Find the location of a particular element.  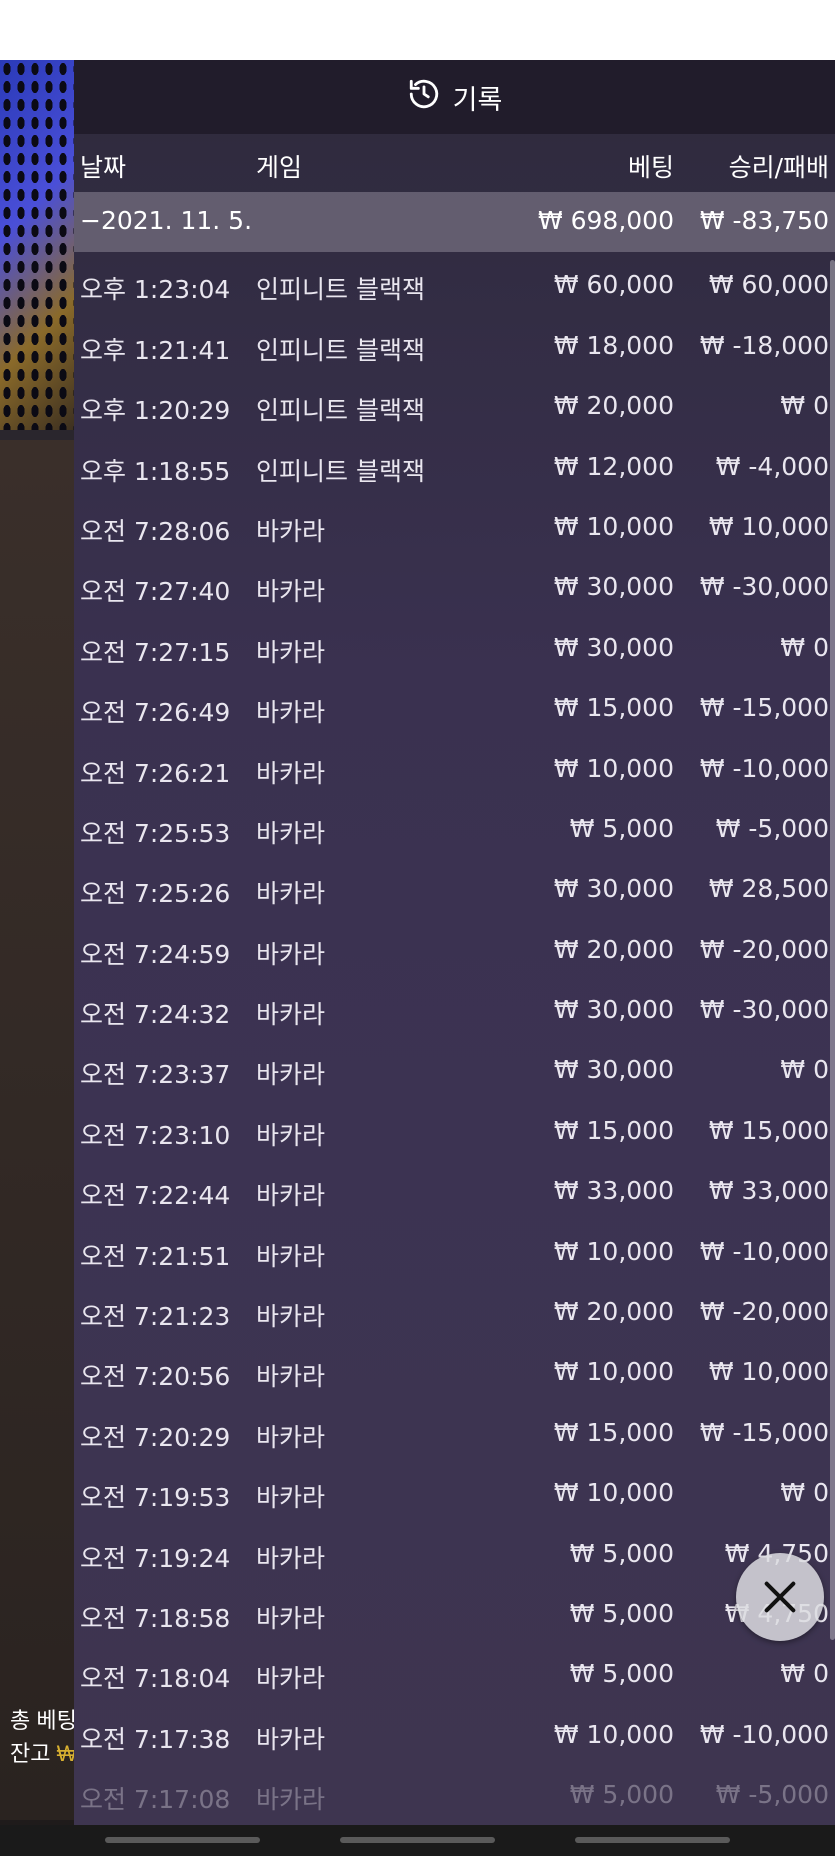

background-table-edge is located at coordinates (39, 1130).